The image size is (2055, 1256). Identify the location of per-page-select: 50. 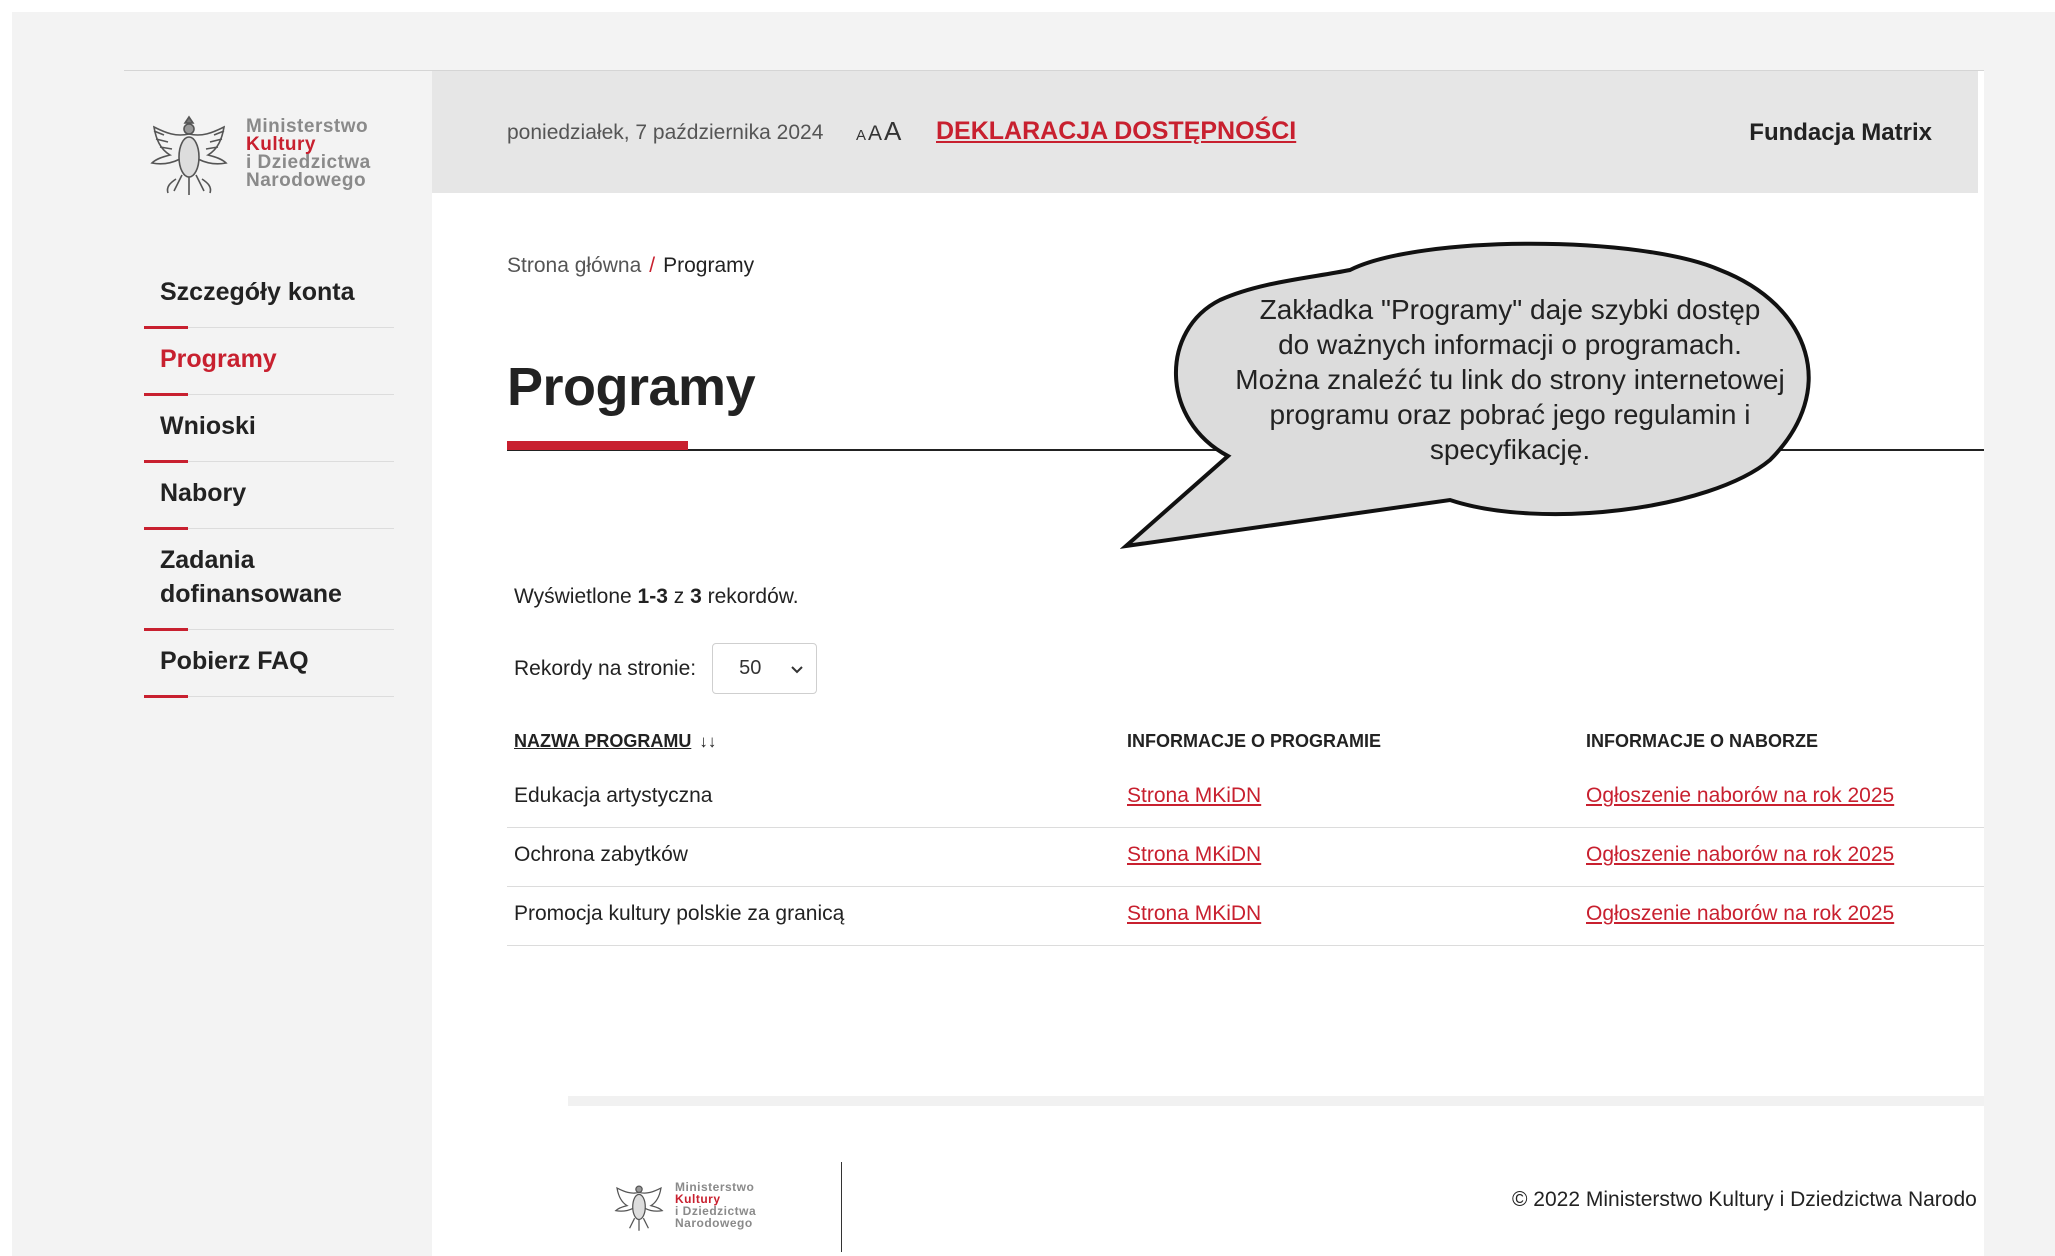
(765, 668).